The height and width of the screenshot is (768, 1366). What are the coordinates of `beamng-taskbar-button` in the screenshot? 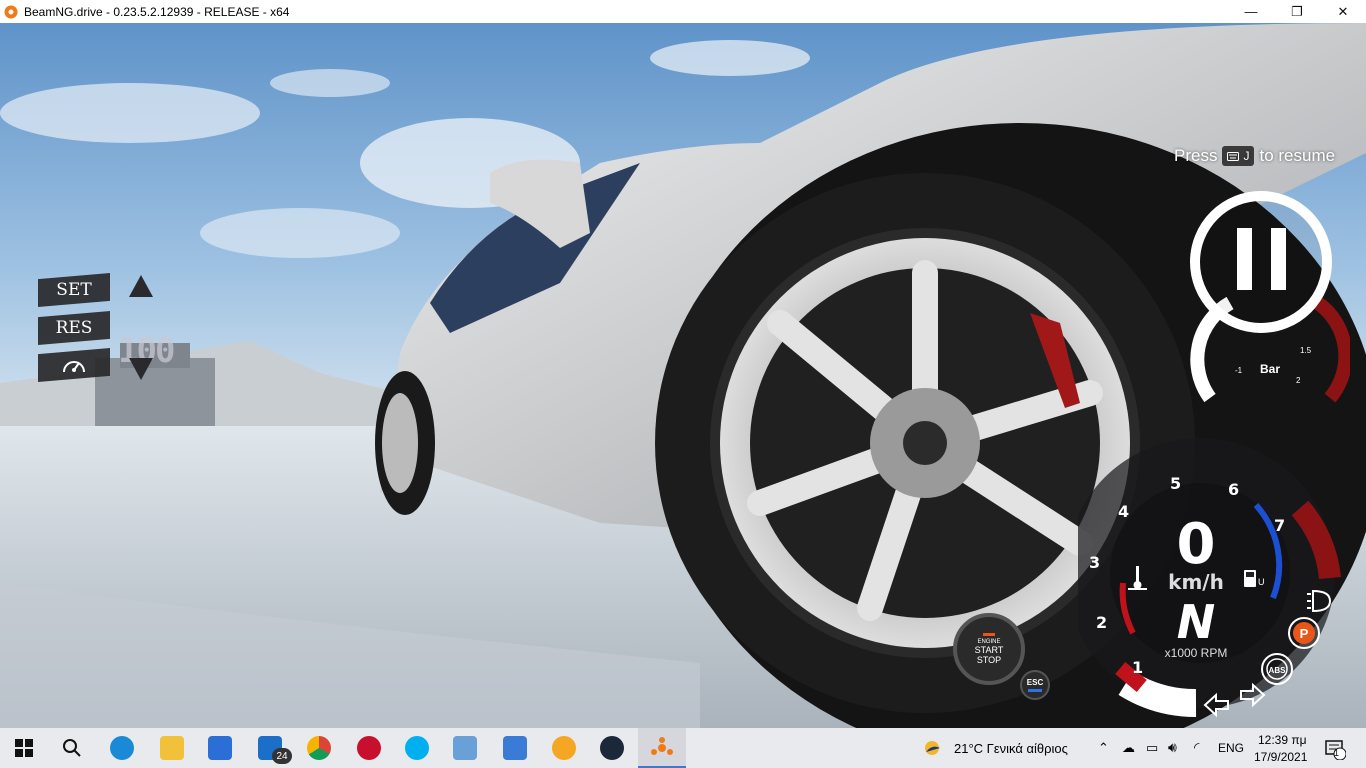 It's located at (662, 748).